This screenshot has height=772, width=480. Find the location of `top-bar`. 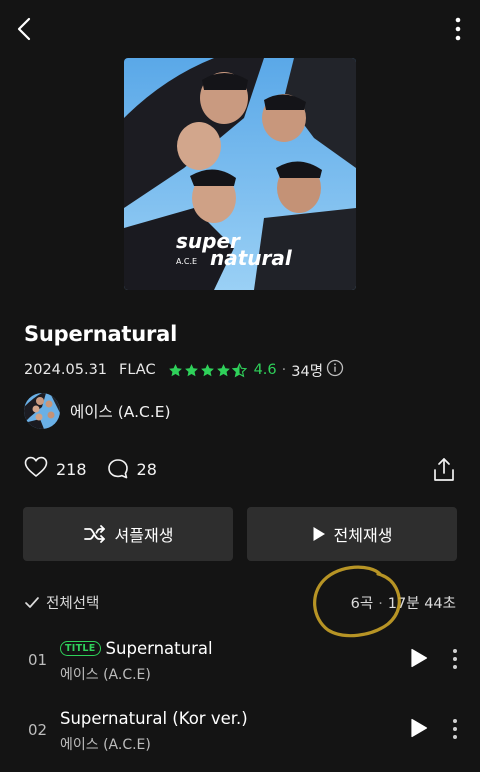

top-bar is located at coordinates (240, 30).